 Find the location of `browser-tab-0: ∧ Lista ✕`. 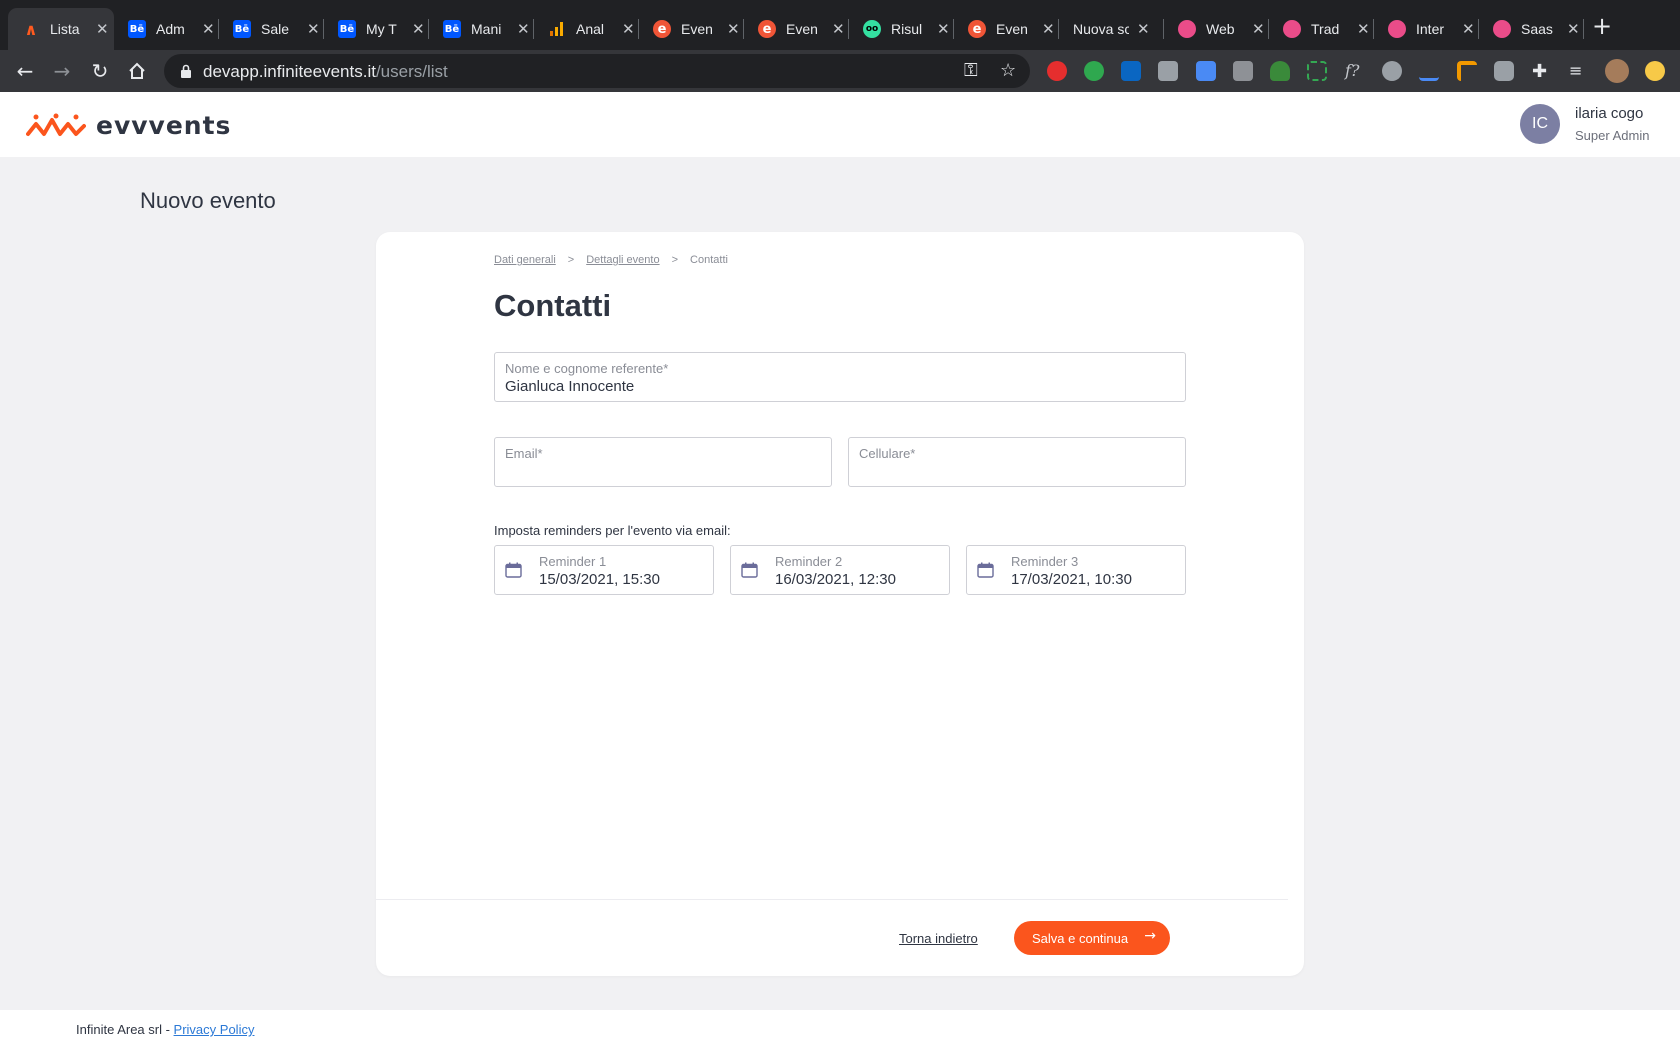

browser-tab-0: ∧ Lista ✕ is located at coordinates (61, 29).